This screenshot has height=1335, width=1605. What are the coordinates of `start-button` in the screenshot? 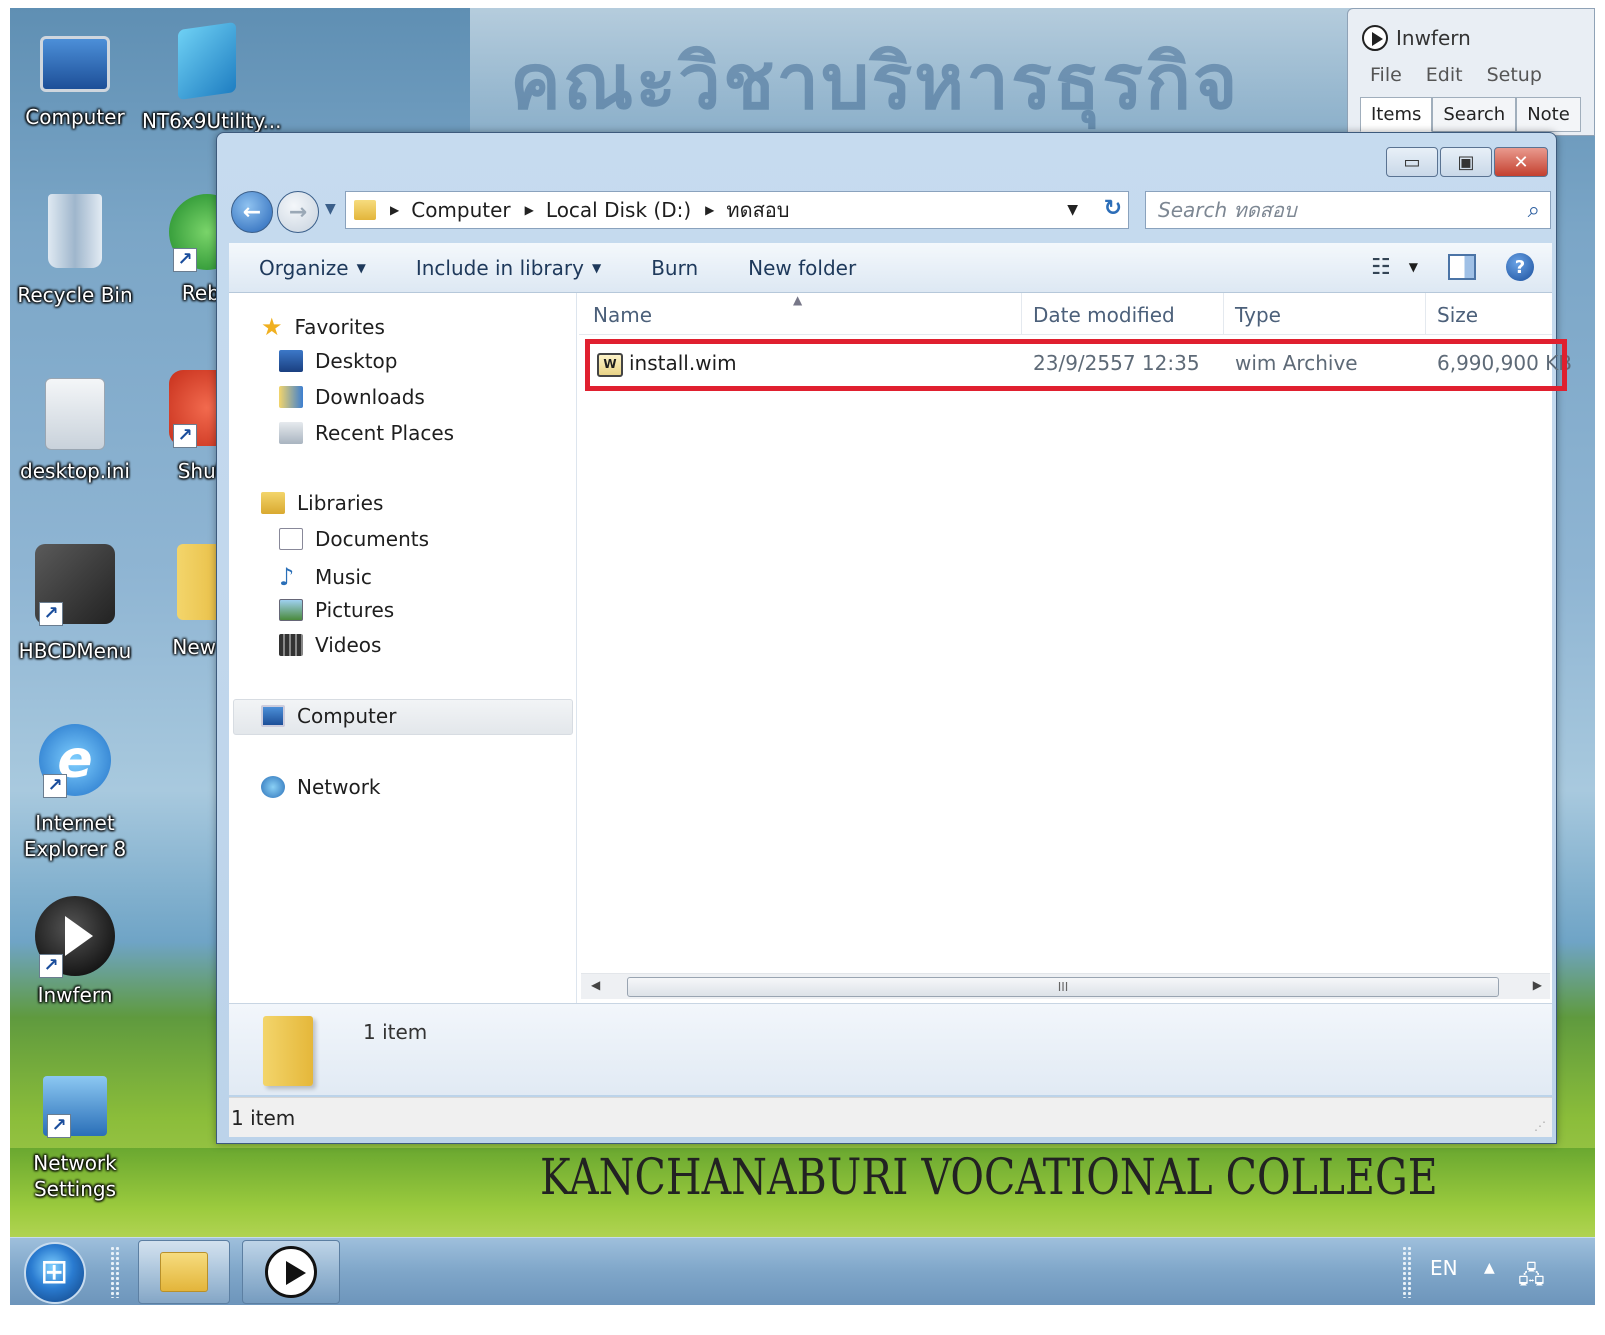 It's located at (55, 1273).